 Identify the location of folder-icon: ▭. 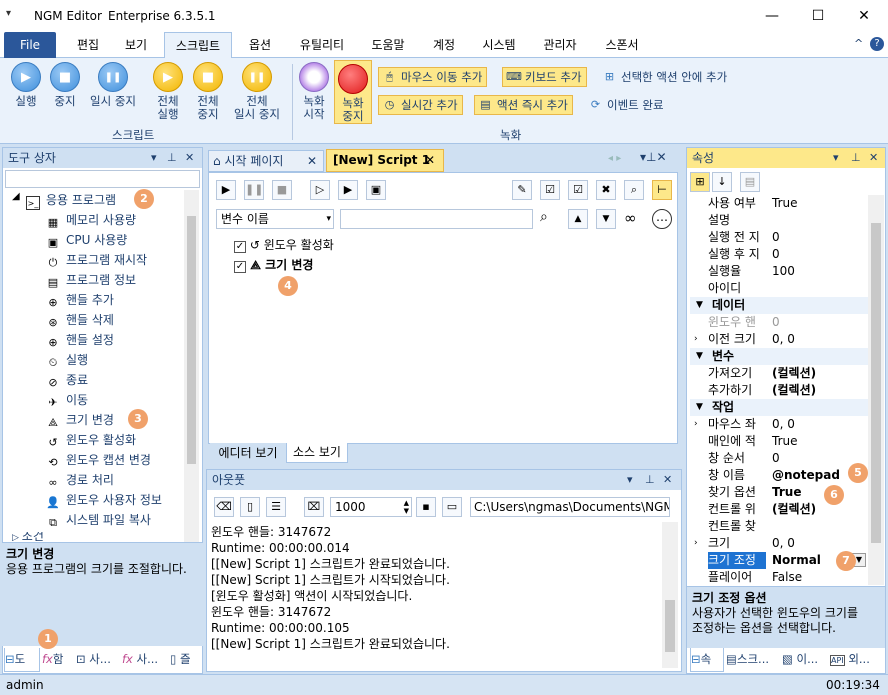
(452, 507).